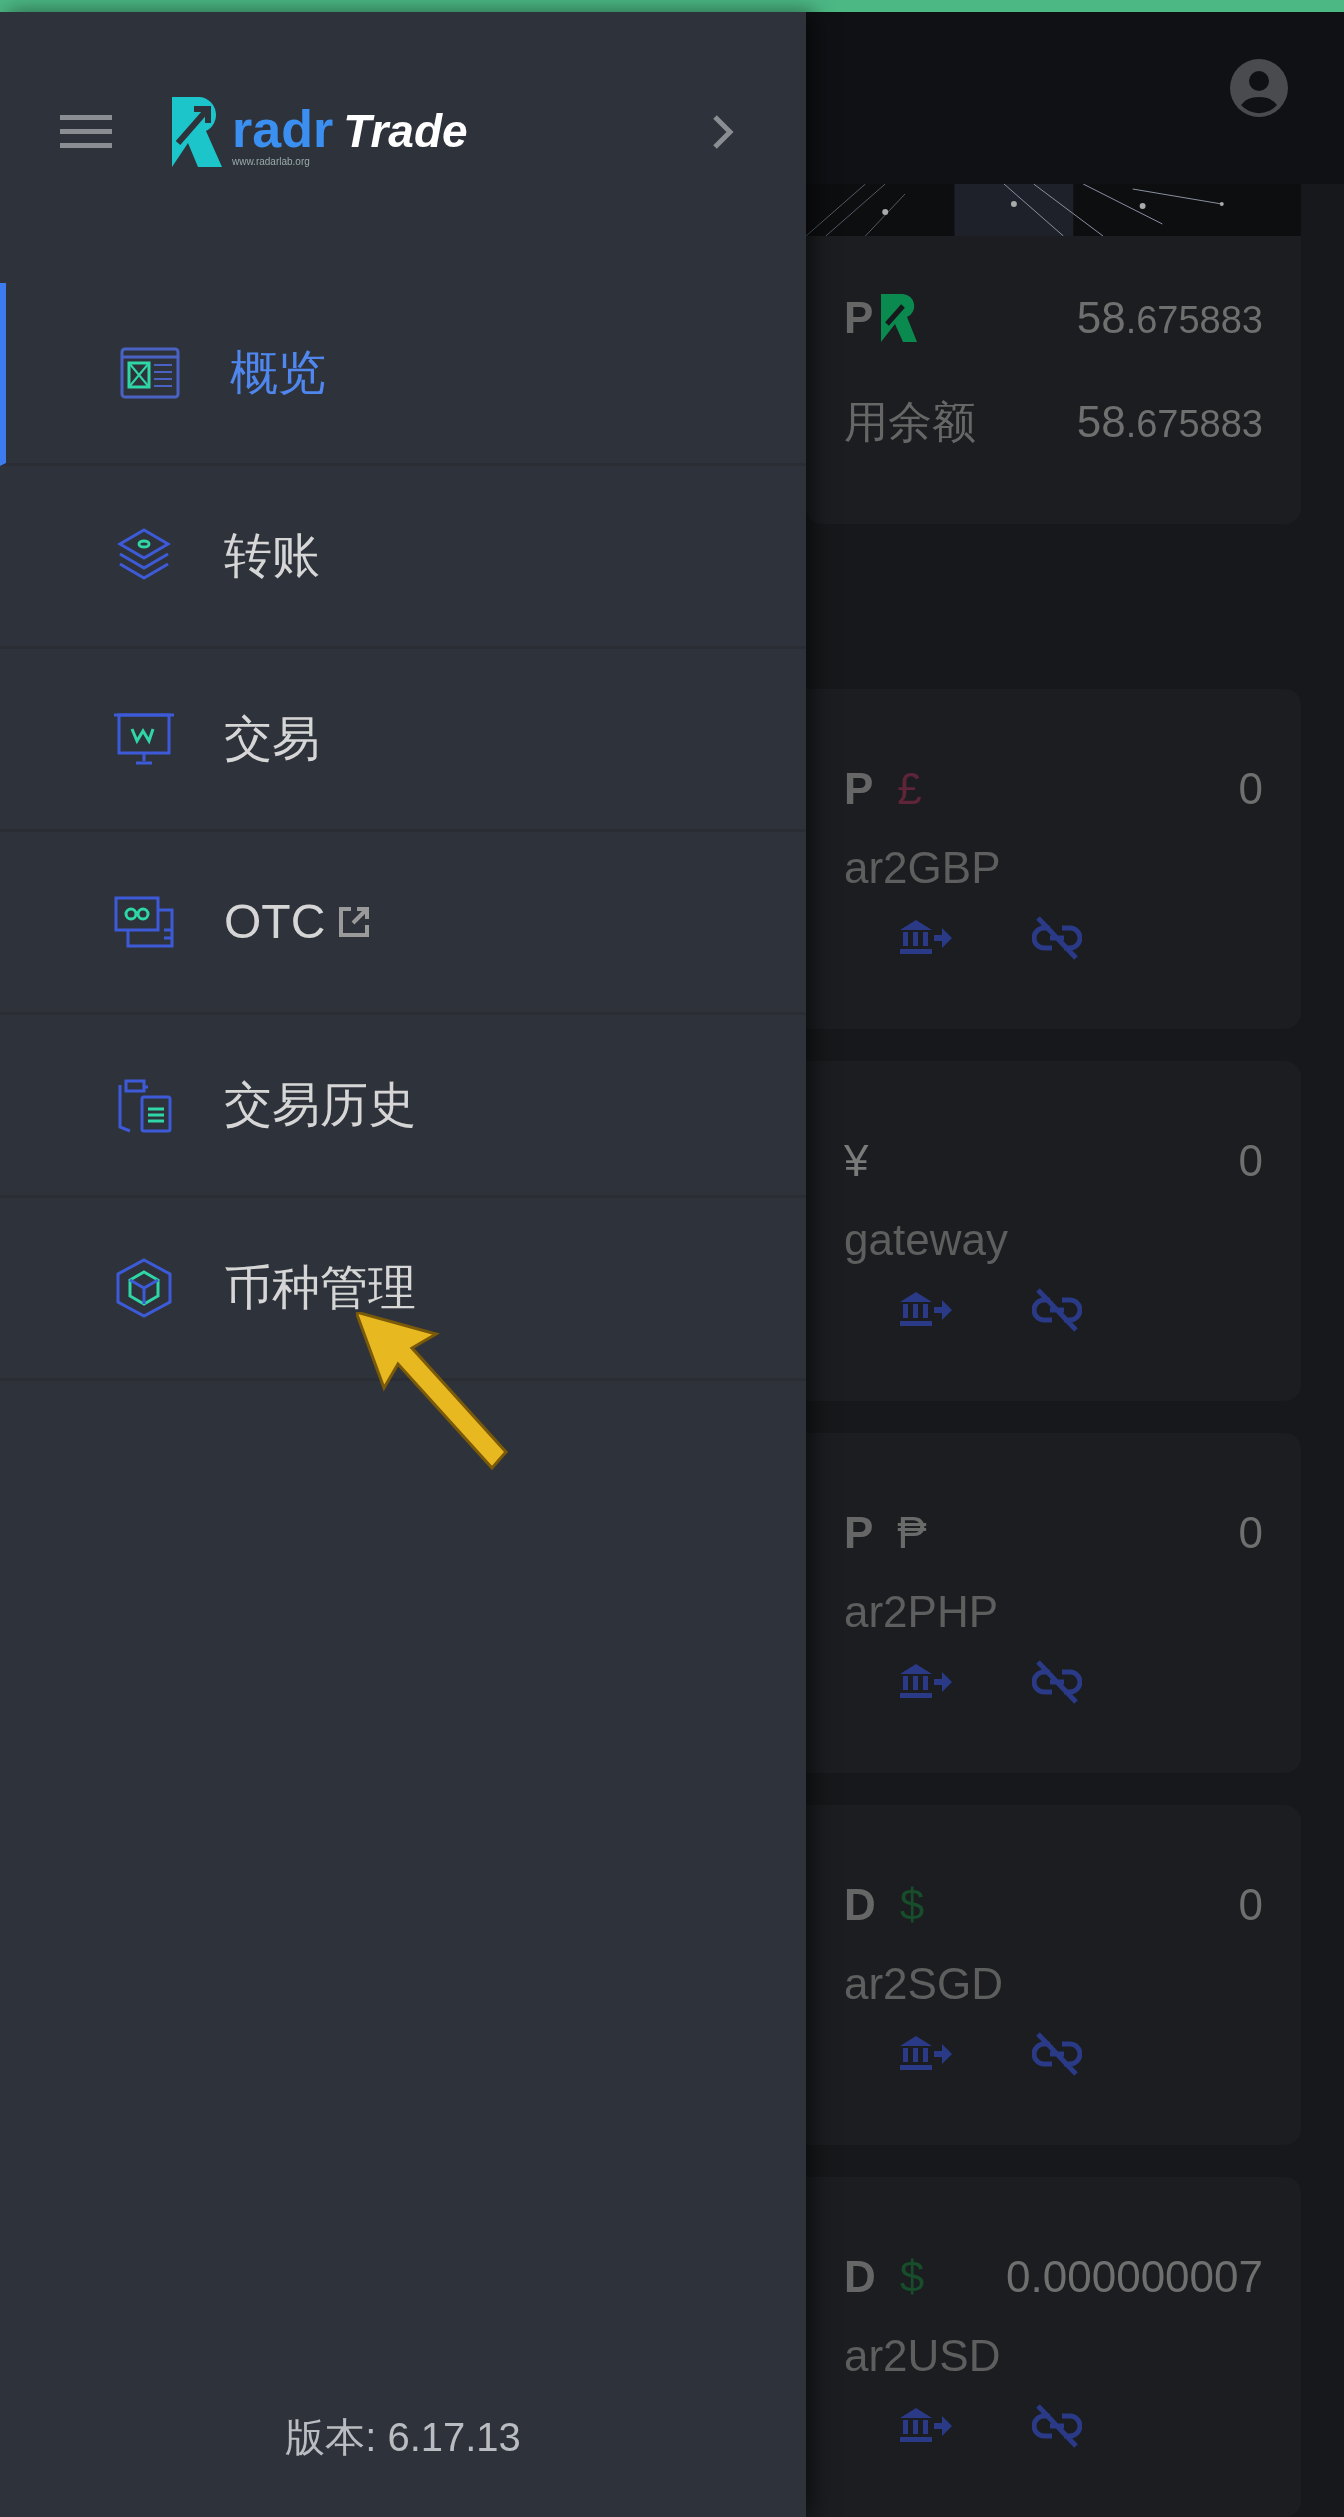 This screenshot has height=2517, width=1344. Describe the element at coordinates (926, 1240) in the screenshot. I see `asset-name: gateway` at that location.